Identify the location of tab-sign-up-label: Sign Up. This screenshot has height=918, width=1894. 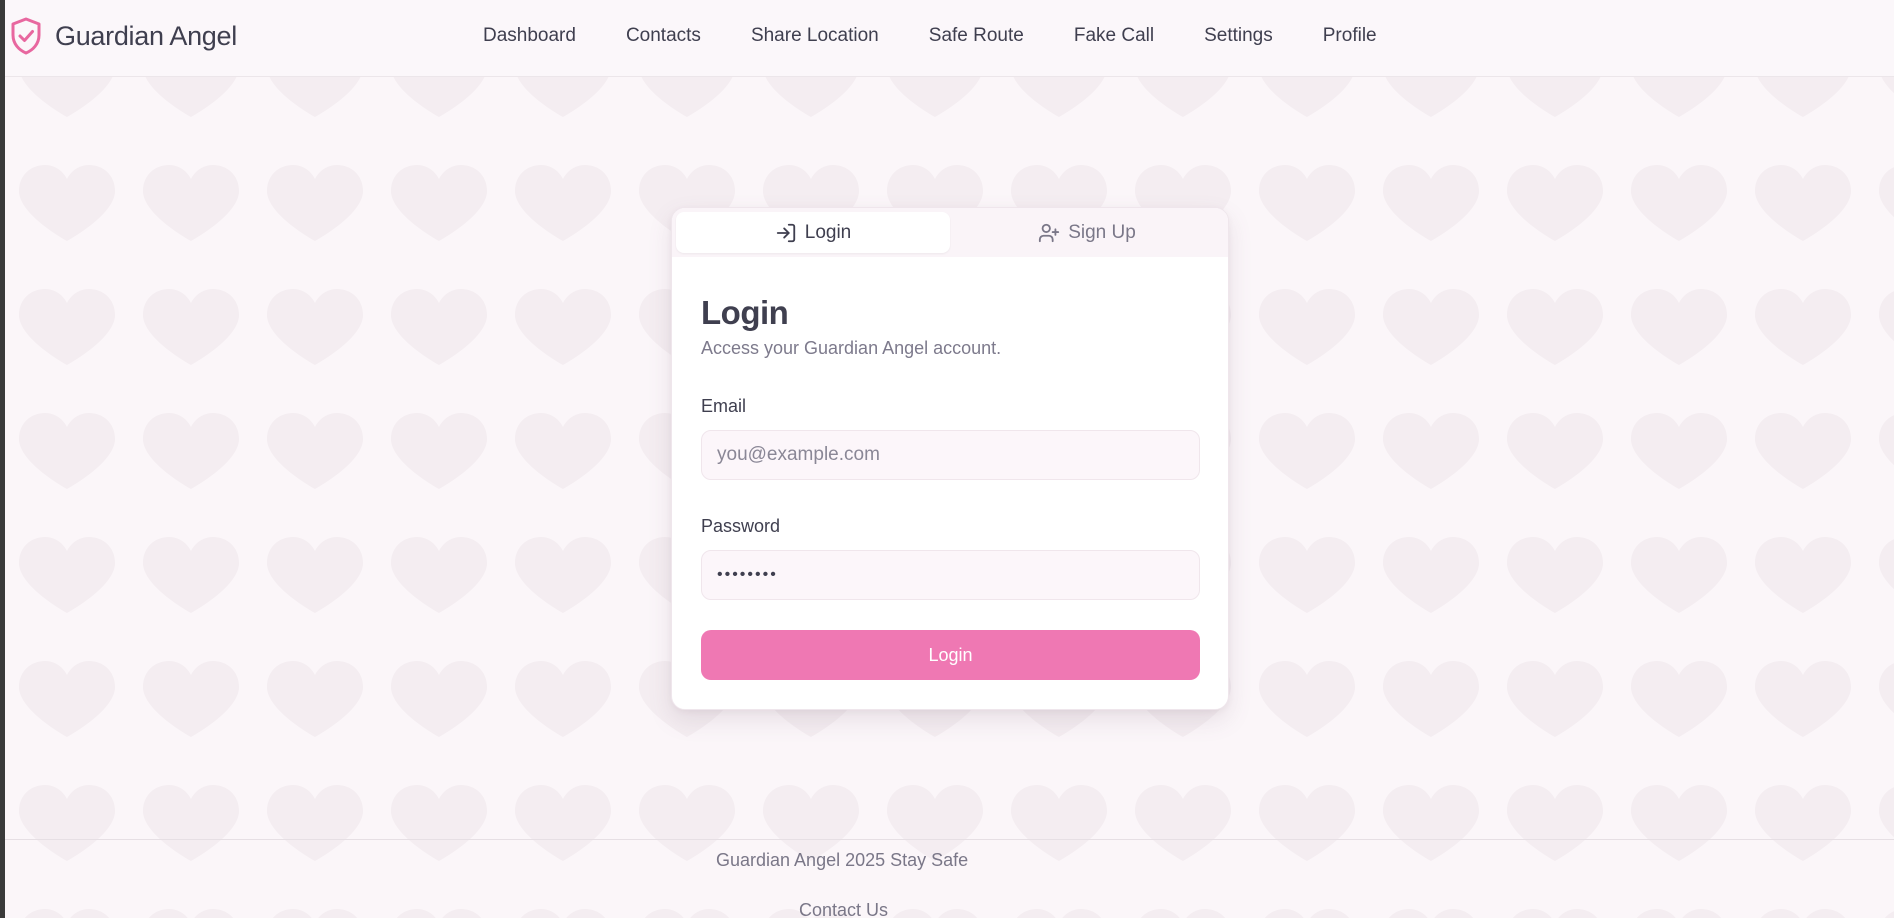
(1102, 232).